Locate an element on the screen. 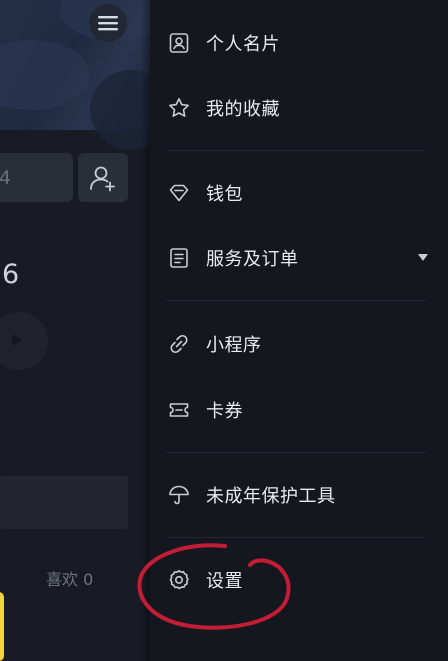 The height and width of the screenshot is (661, 448). profile-banner is located at coordinates (75, 75).